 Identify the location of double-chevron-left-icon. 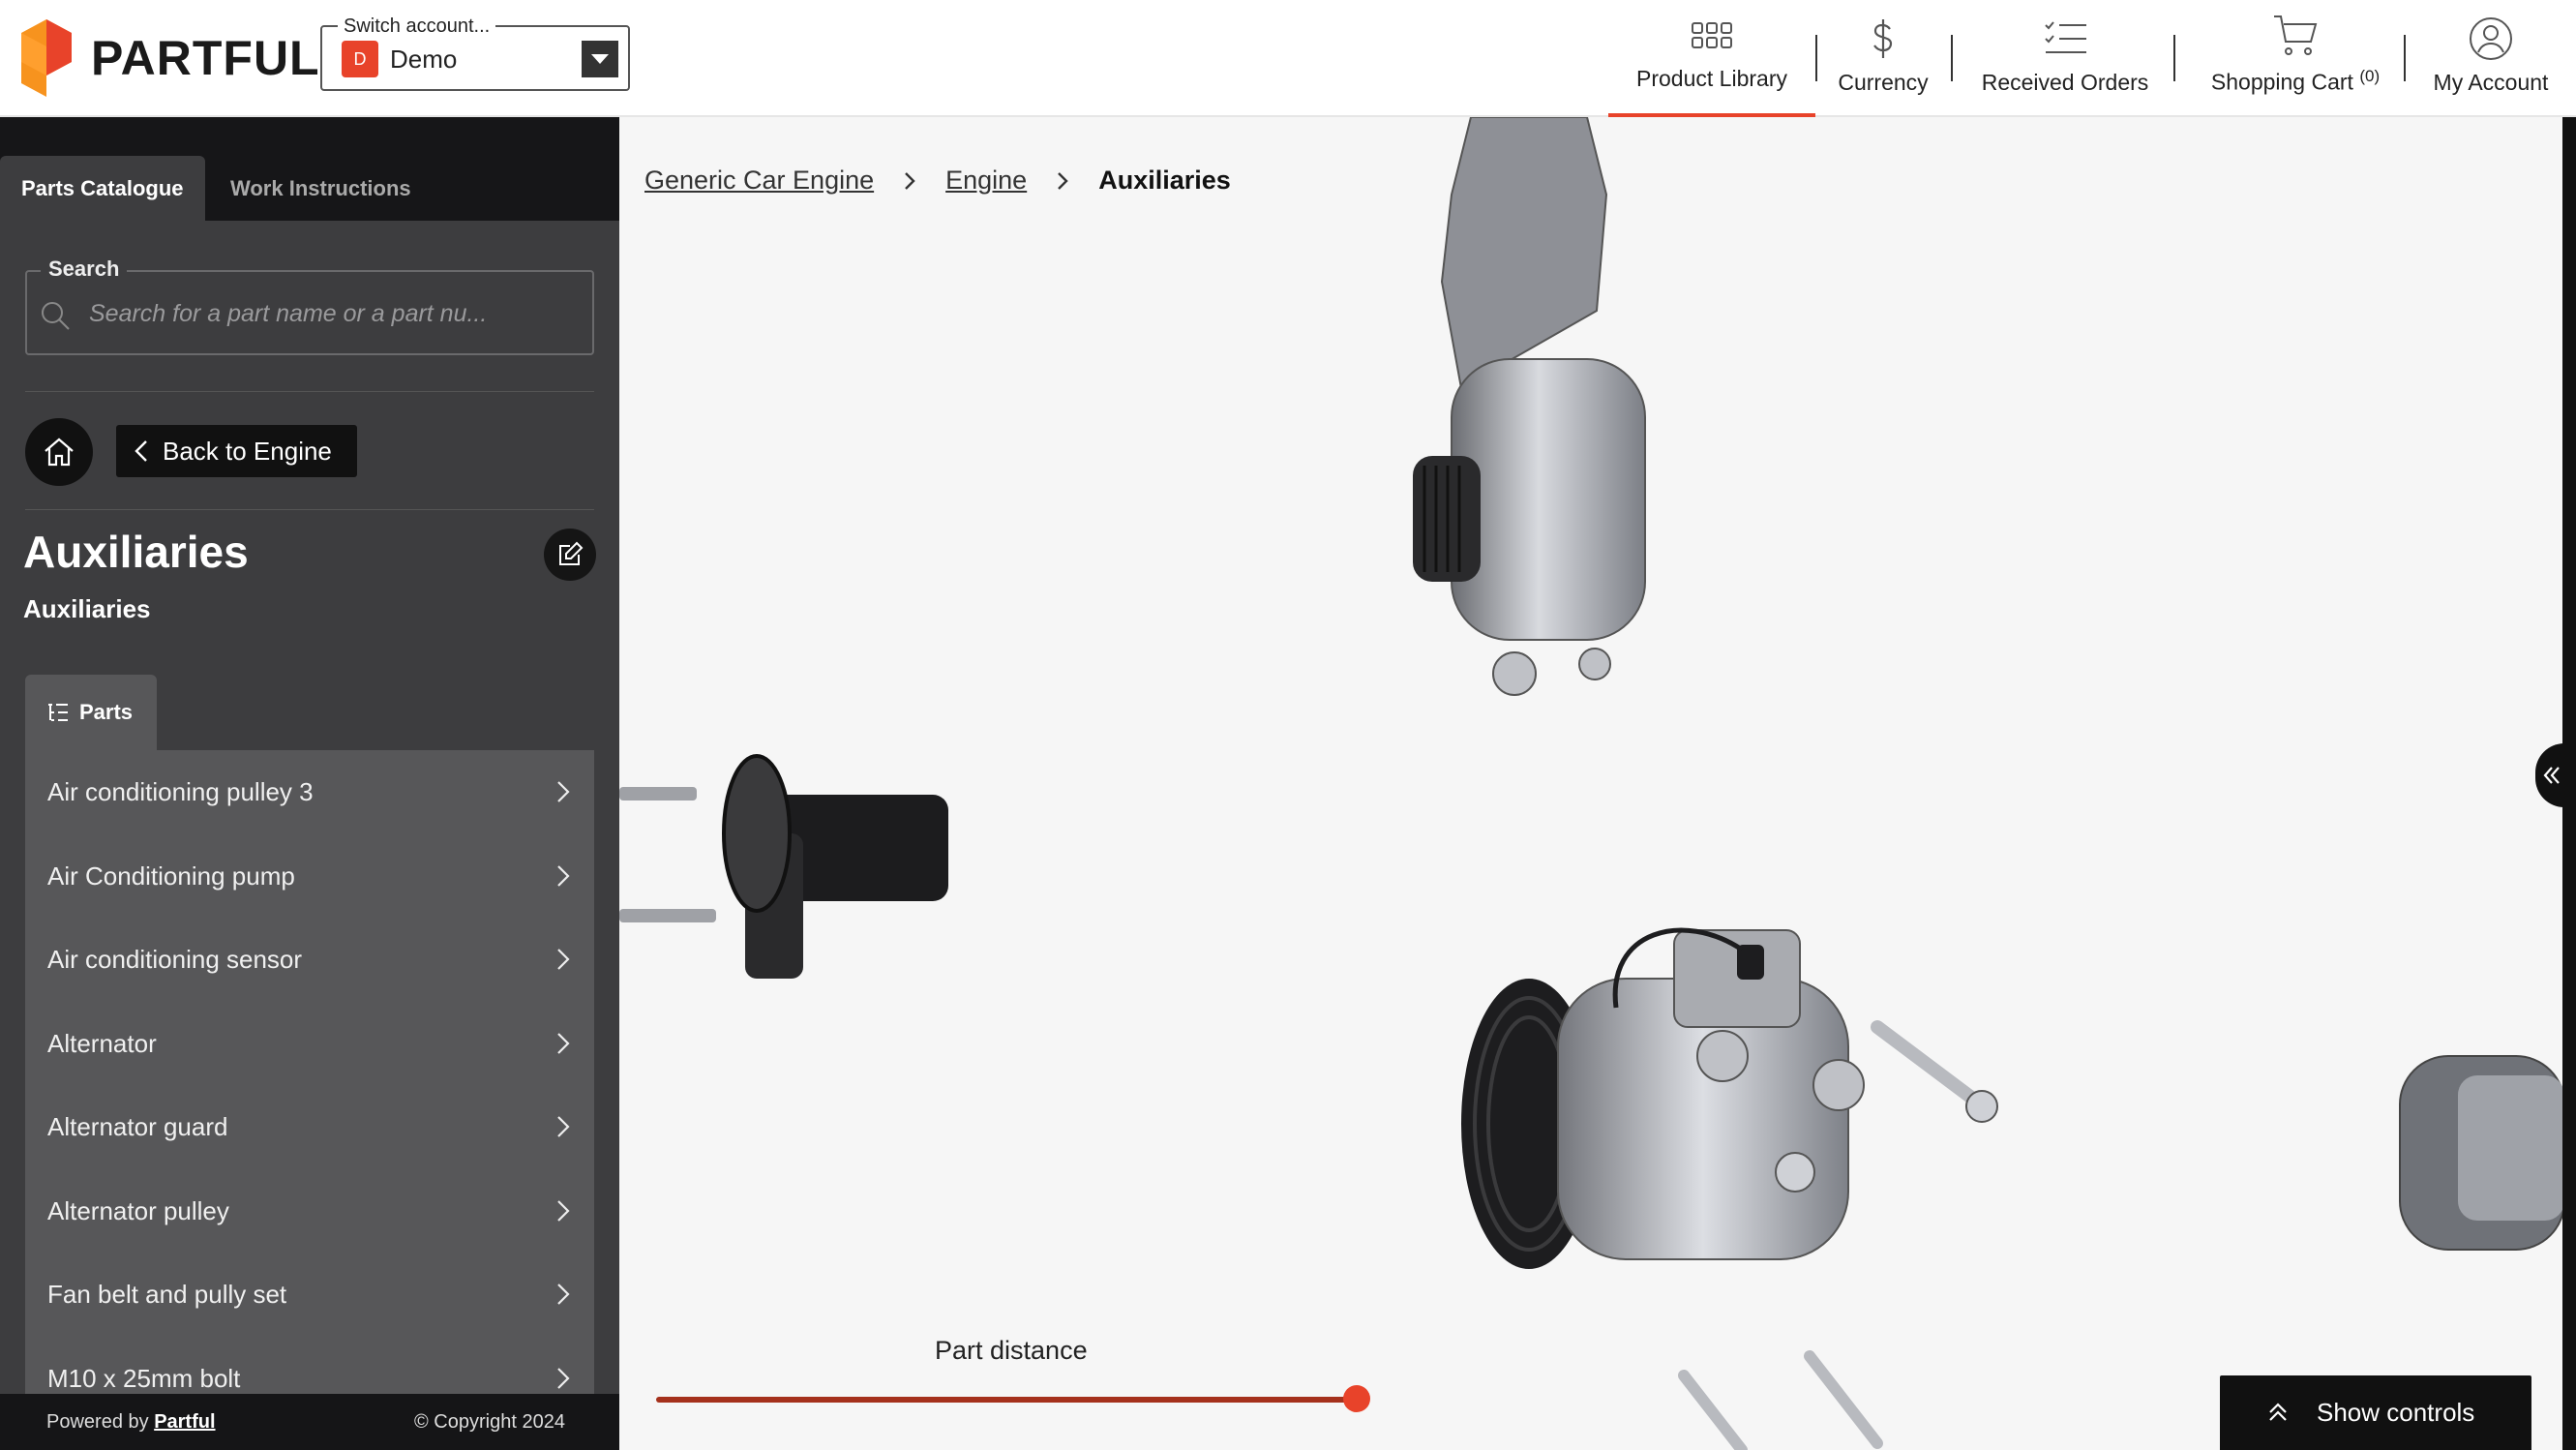
(2551, 775).